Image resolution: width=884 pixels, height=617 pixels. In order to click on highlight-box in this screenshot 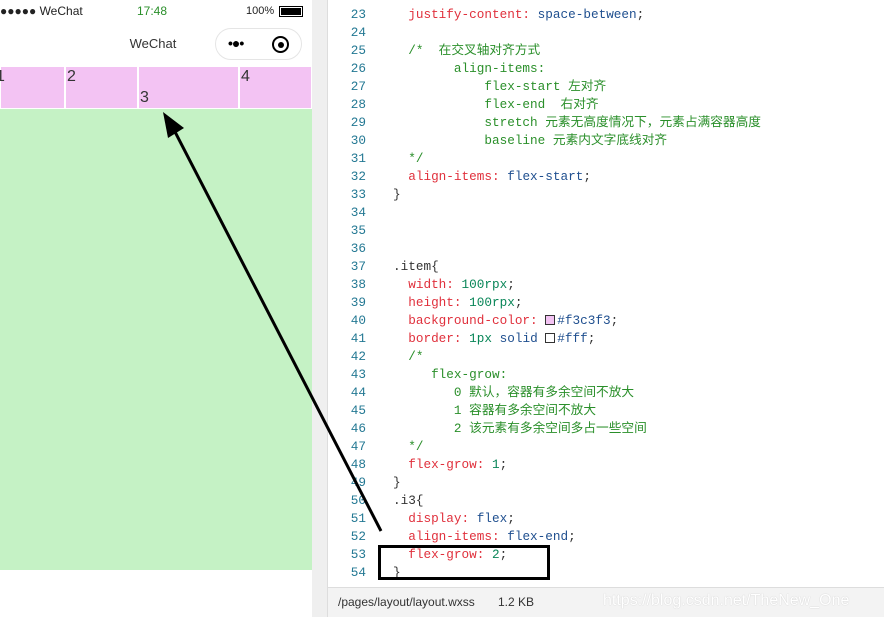, I will do `click(464, 562)`.